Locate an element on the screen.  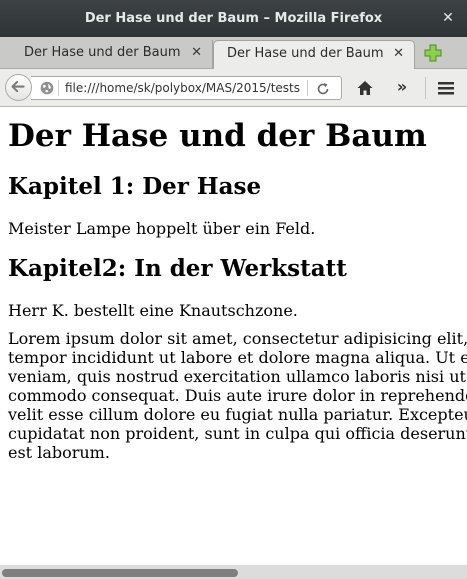
tab-2: Der Hase und der Baum ✕ is located at coordinates (314, 55).